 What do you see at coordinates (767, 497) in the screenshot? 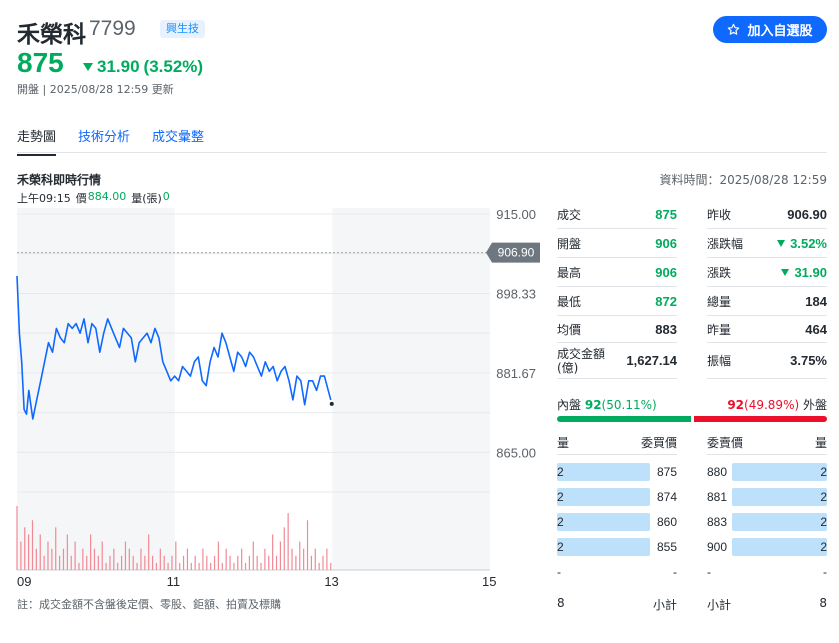
I see `ask-row: 881 2` at bounding box center [767, 497].